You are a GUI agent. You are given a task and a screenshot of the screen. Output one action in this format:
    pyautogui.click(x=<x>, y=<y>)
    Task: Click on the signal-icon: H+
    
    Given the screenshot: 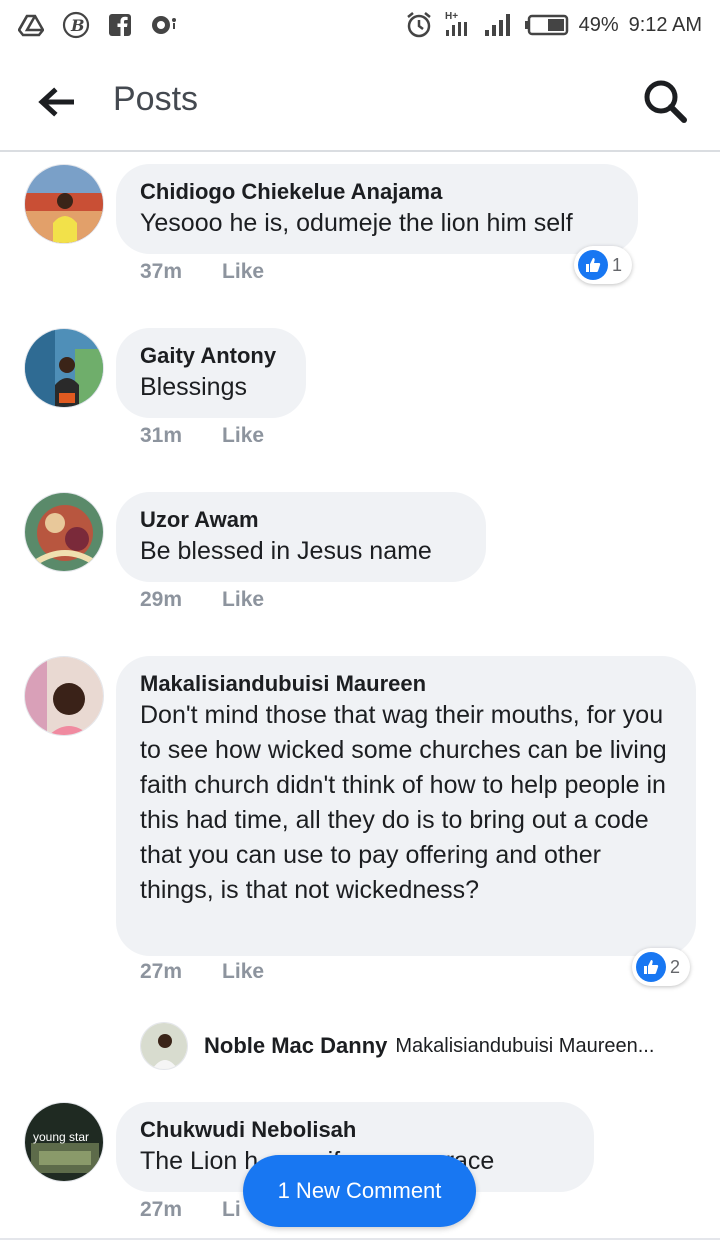 What is the action you would take?
    pyautogui.click(x=458, y=25)
    